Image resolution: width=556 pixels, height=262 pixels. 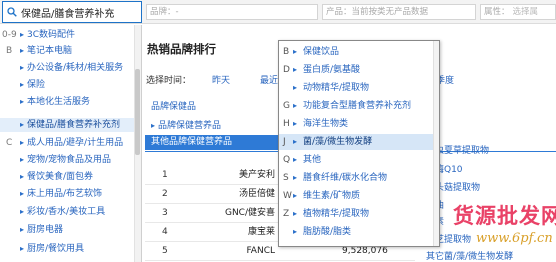 What do you see at coordinates (68, 14) in the screenshot?
I see `category-select-value: 保健品/膳食营养补充` at bounding box center [68, 14].